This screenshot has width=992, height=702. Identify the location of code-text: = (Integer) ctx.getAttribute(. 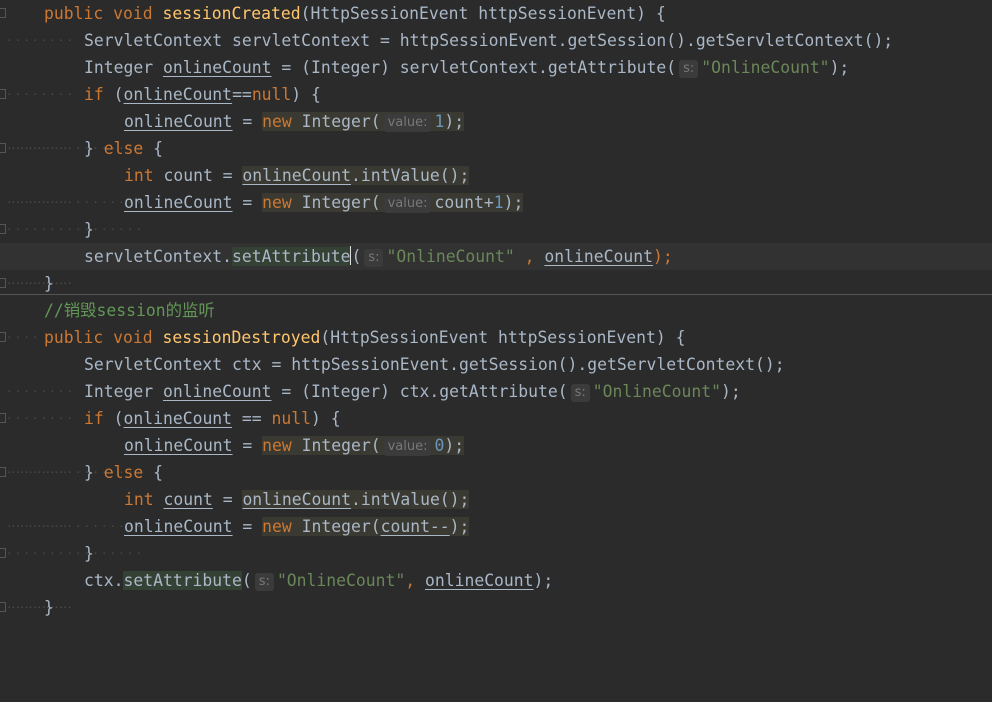
(419, 391).